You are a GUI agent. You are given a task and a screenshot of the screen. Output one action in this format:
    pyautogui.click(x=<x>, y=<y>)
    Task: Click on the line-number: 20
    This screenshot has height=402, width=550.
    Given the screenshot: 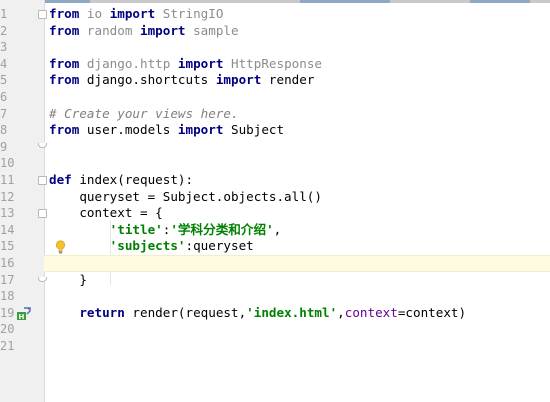 What is the action you would take?
    pyautogui.click(x=7, y=329)
    